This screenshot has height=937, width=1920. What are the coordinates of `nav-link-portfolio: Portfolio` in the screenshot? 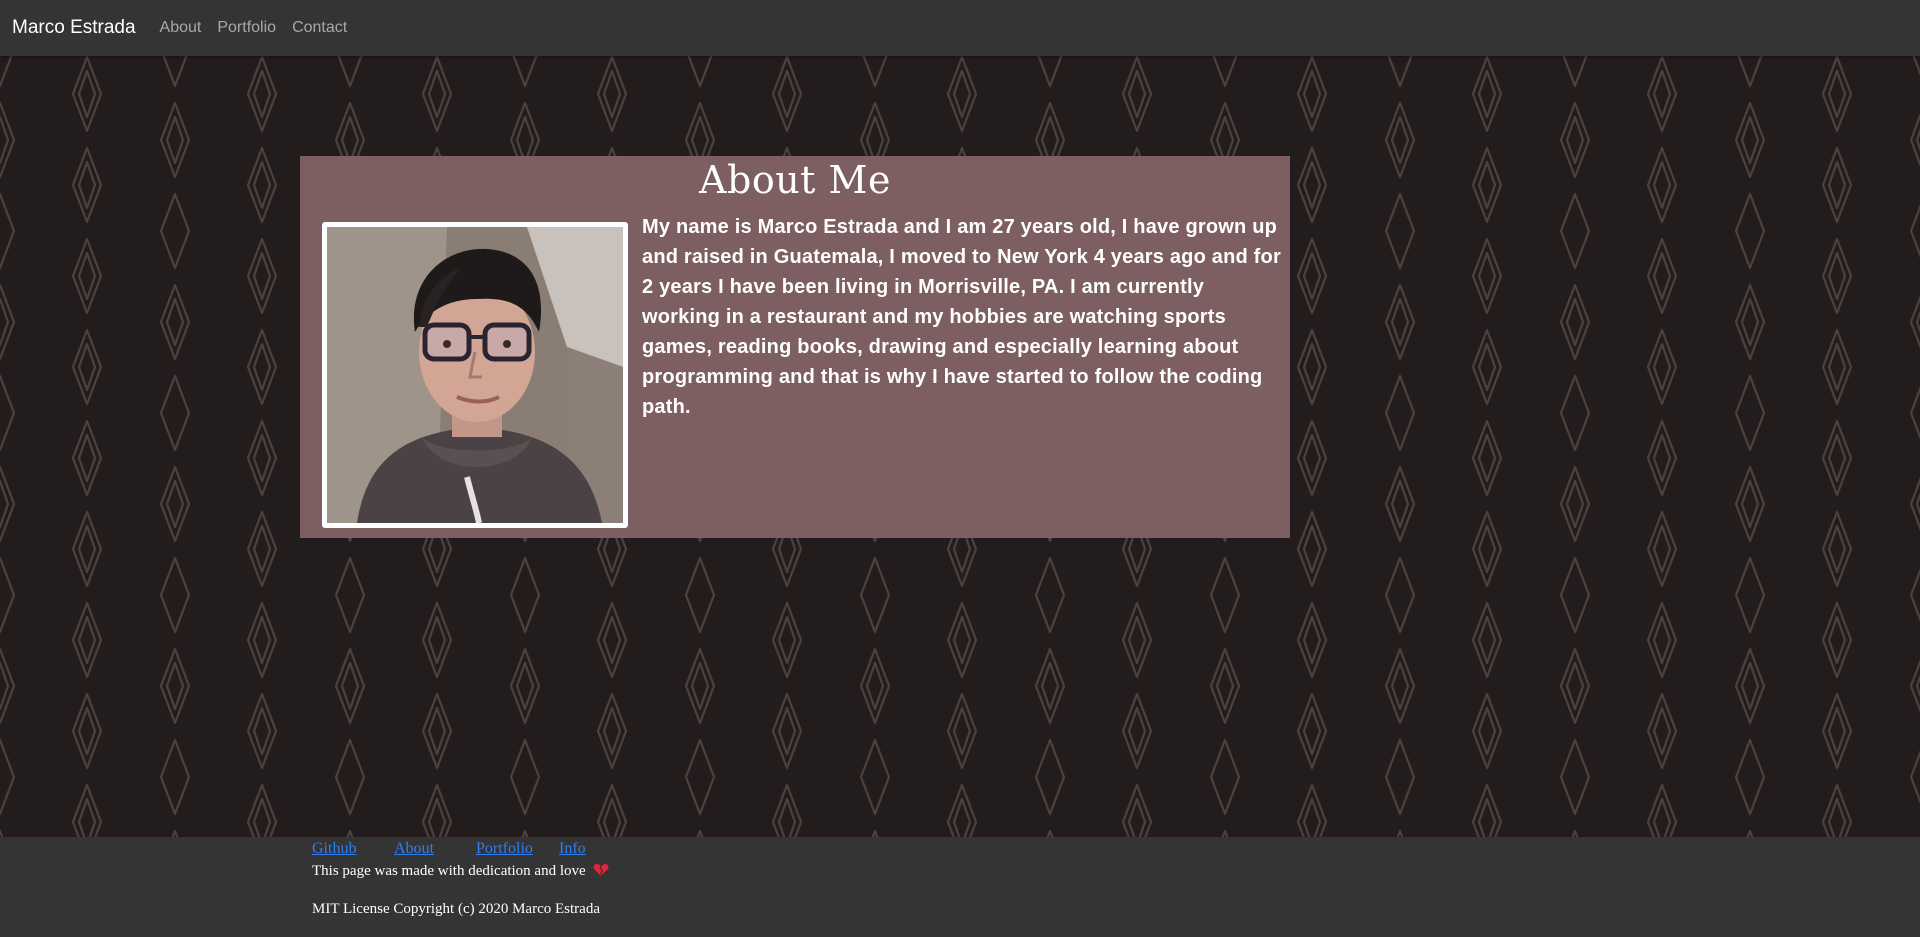 It's located at (246, 28).